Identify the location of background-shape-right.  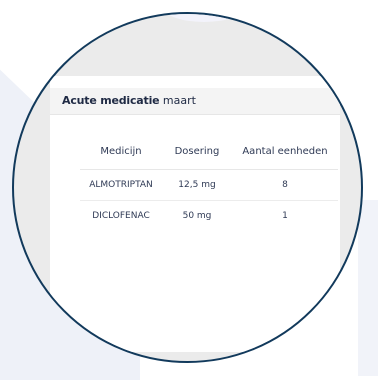
(368, 288).